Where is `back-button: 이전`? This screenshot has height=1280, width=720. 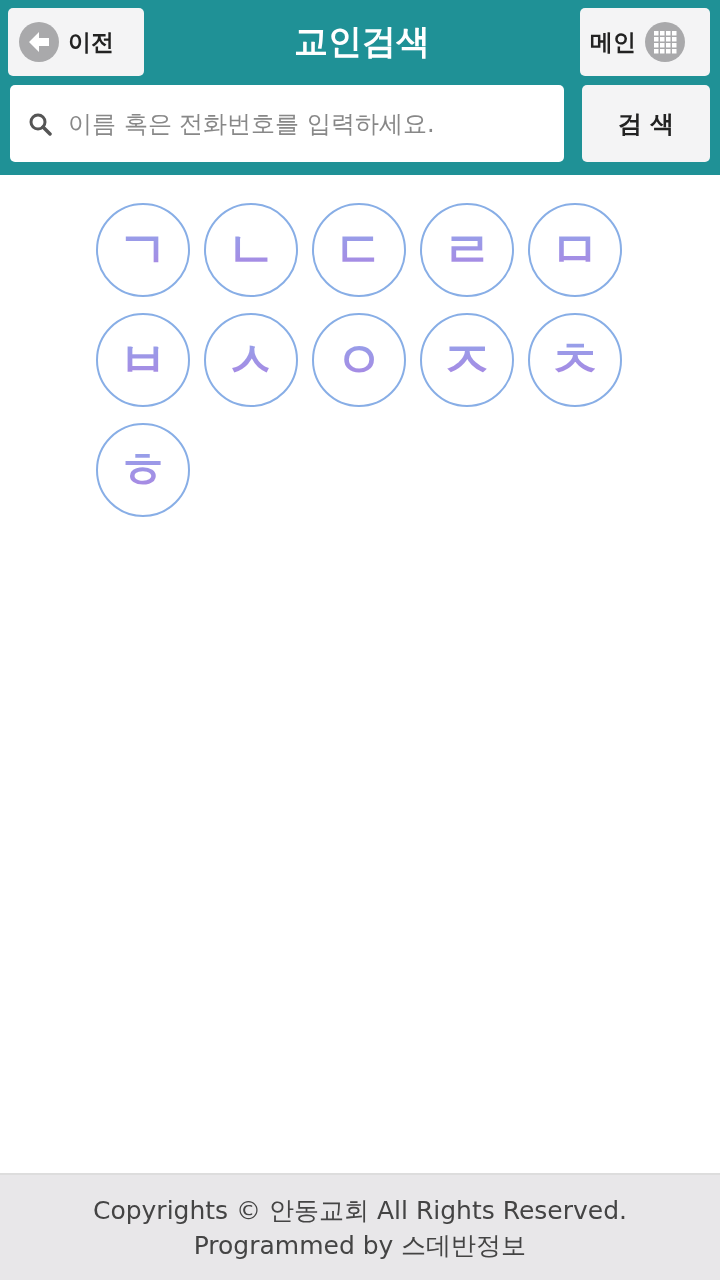
back-button: 이전 is located at coordinates (76, 42).